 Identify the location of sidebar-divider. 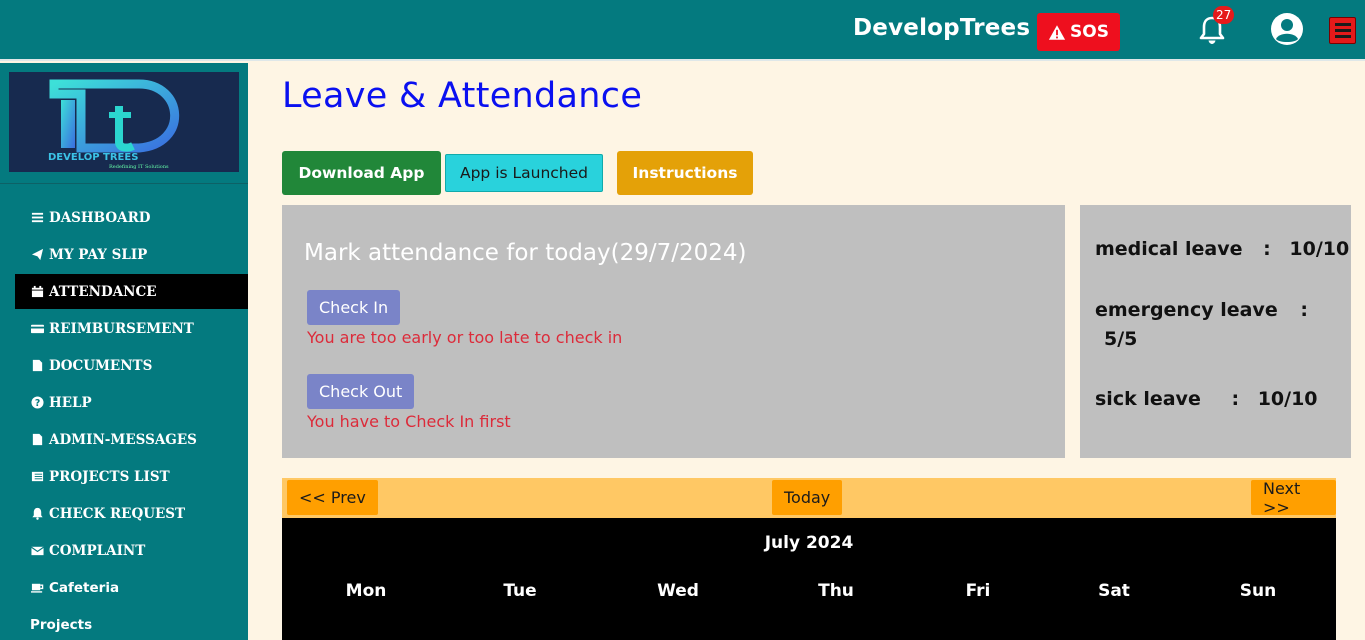
(124, 183).